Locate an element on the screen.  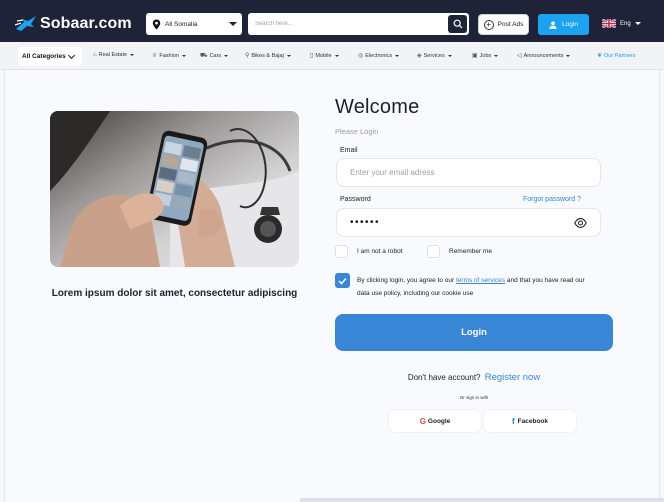
category-label: Jobs is located at coordinates (485, 55).